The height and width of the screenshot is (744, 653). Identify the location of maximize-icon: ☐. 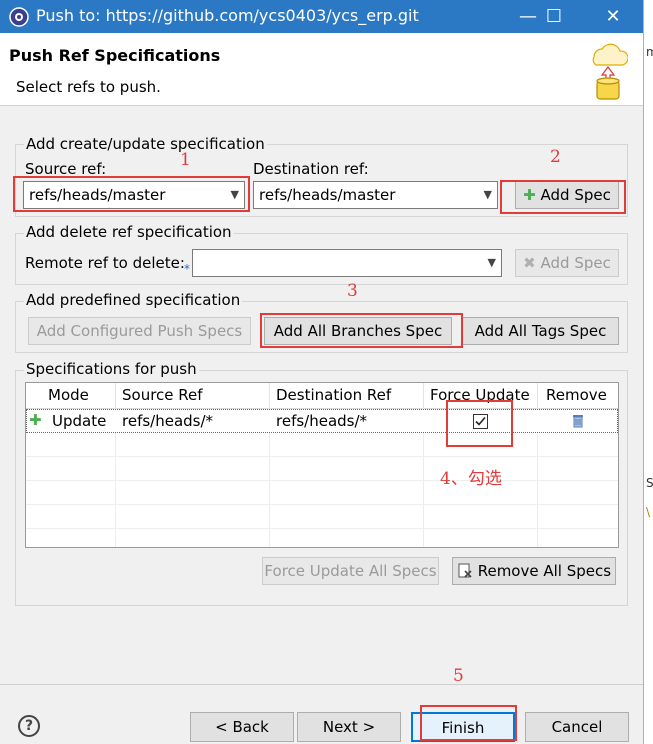
(554, 16).